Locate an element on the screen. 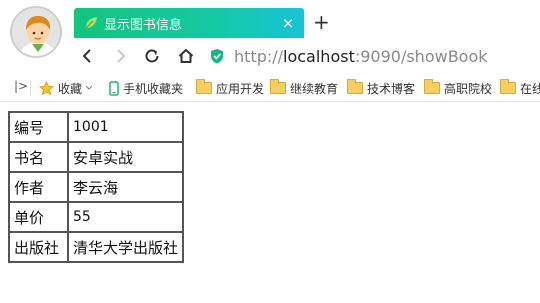 The height and width of the screenshot is (303, 540). bookmark-label: 在线 is located at coordinates (530, 88).